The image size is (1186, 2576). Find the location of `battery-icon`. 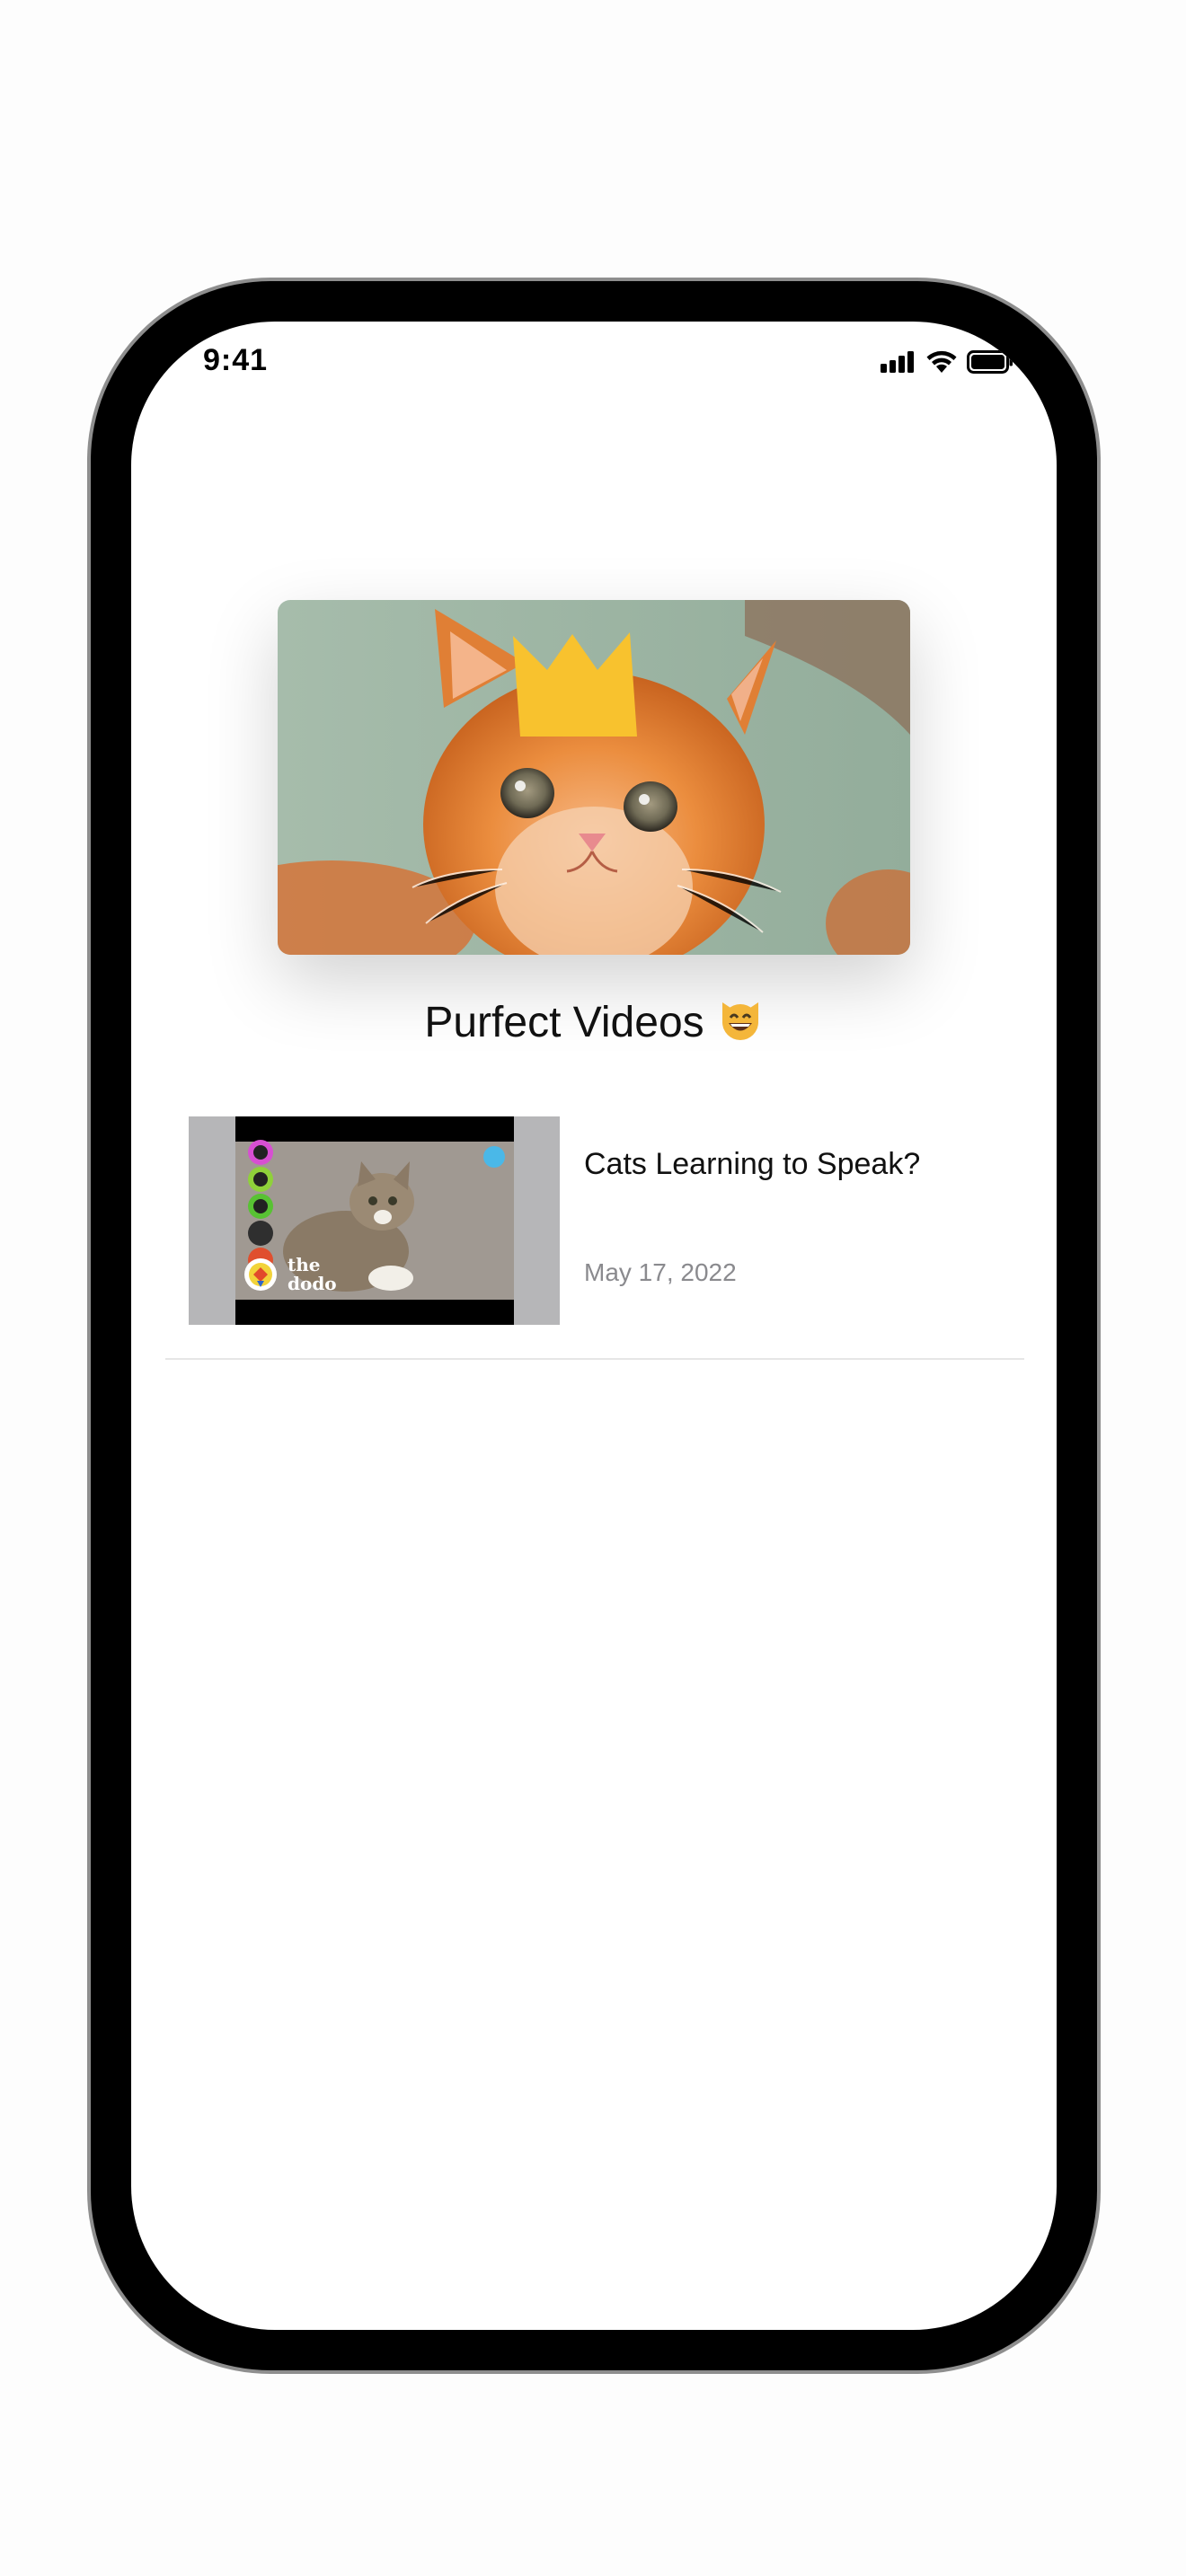

battery-icon is located at coordinates (990, 362).